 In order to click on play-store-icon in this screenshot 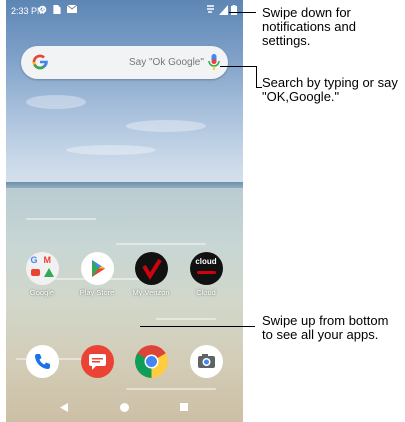, I will do `click(97, 268)`.